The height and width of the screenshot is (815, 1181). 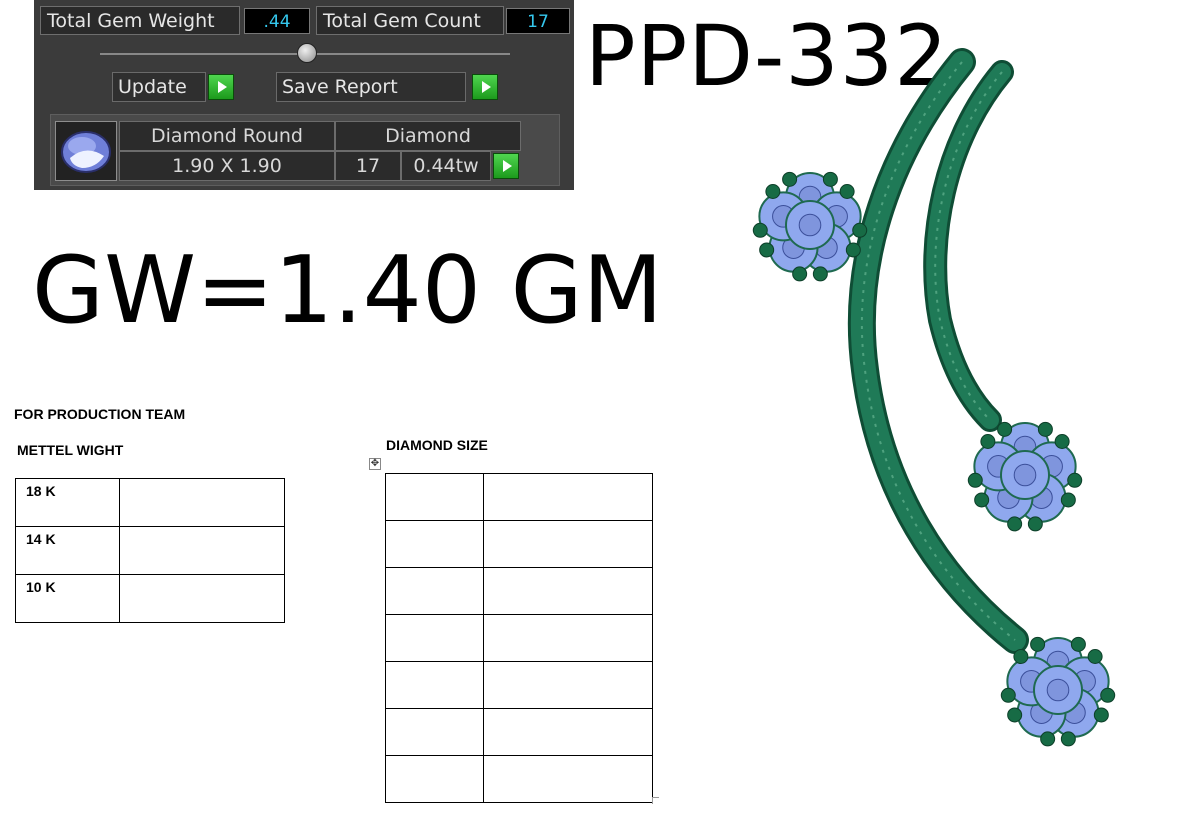 I want to click on production-team-heading: FOR PRODUCTION TEAM, so click(x=100, y=414).